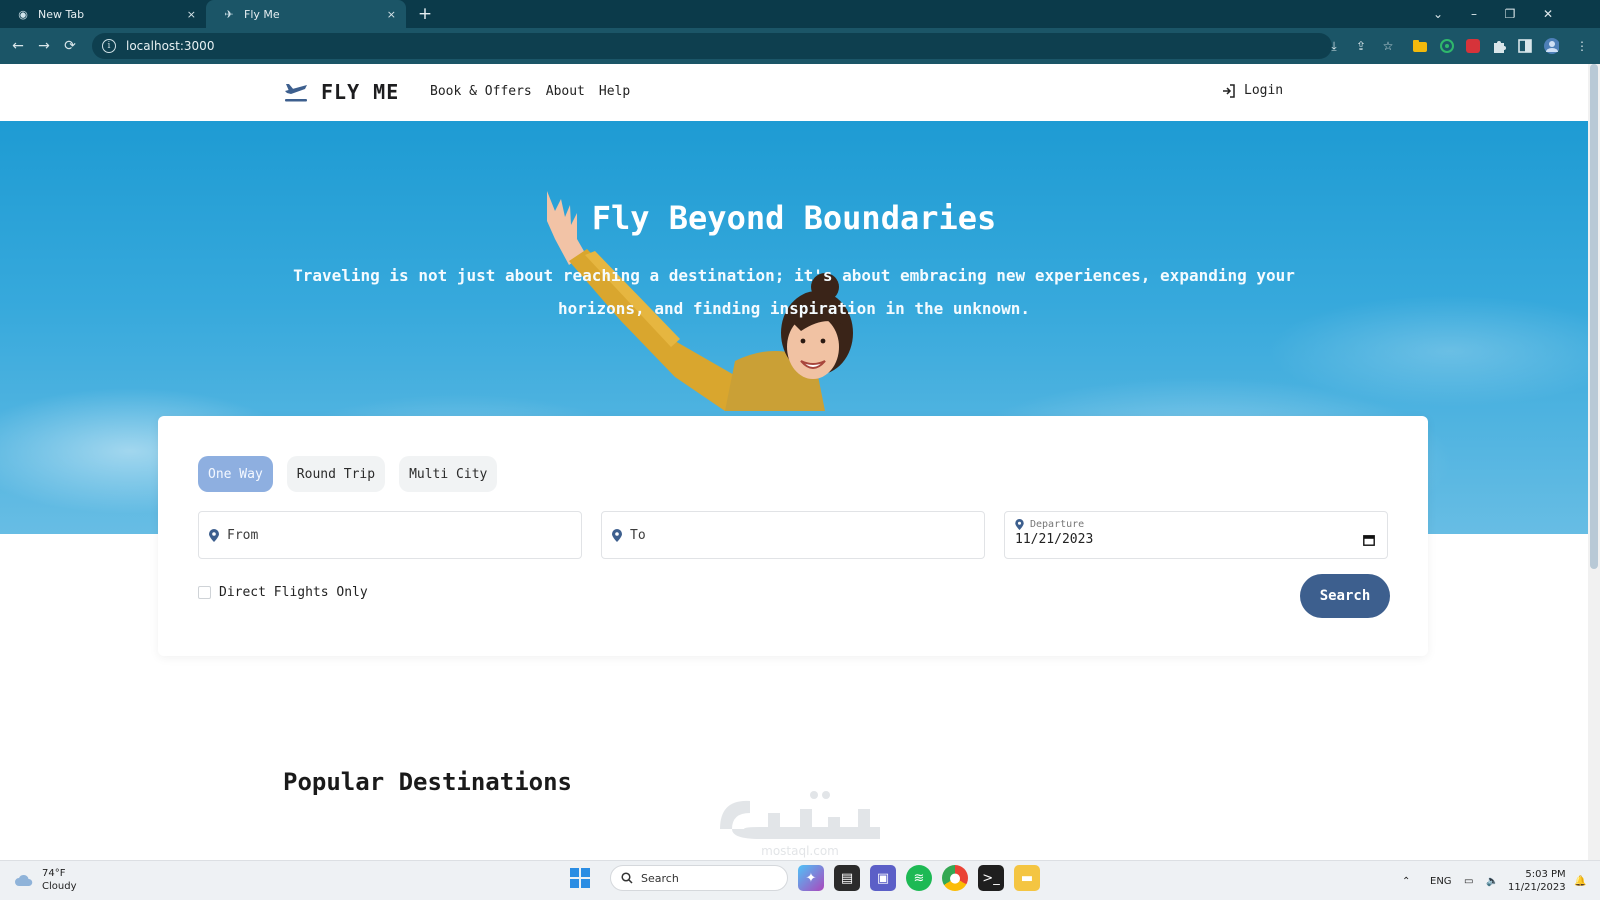 The width and height of the screenshot is (1600, 900). What do you see at coordinates (306, 14) in the screenshot?
I see `browser-tab-fly-me: ✈ Fly Me ×` at bounding box center [306, 14].